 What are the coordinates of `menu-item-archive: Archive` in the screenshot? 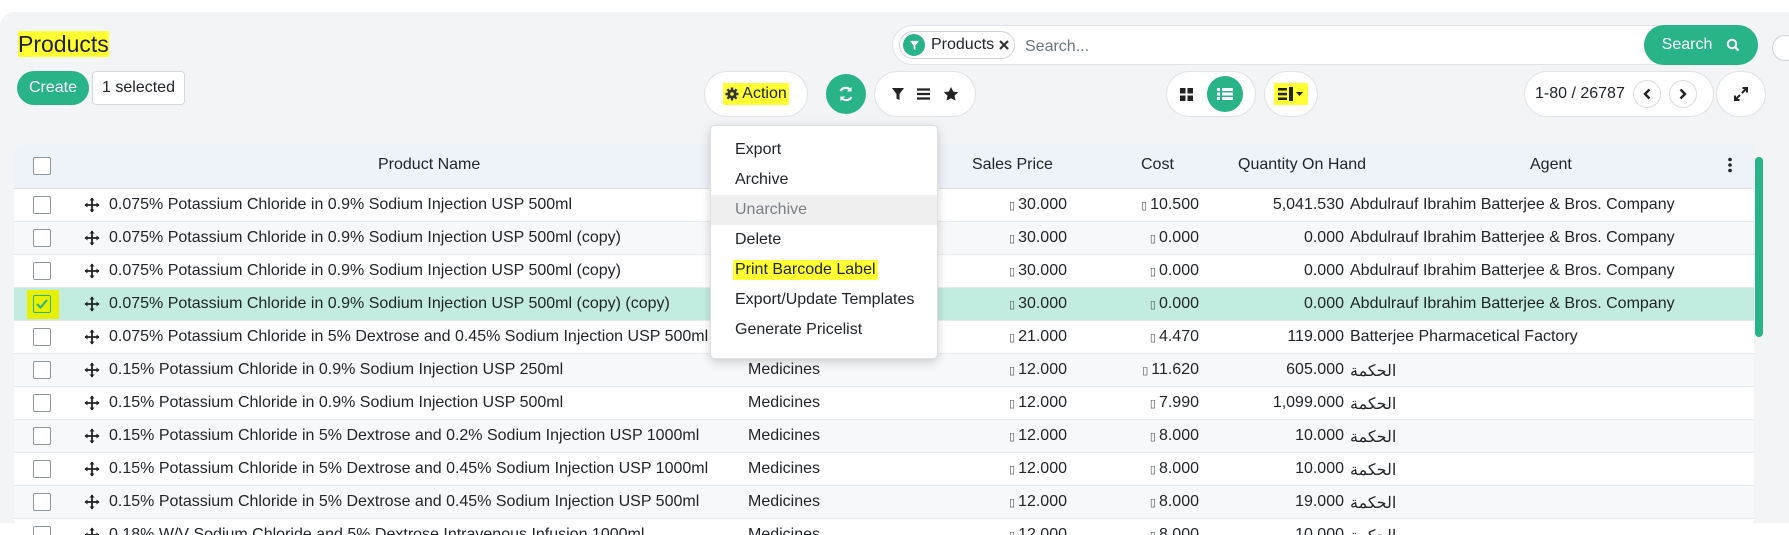 It's located at (824, 180).